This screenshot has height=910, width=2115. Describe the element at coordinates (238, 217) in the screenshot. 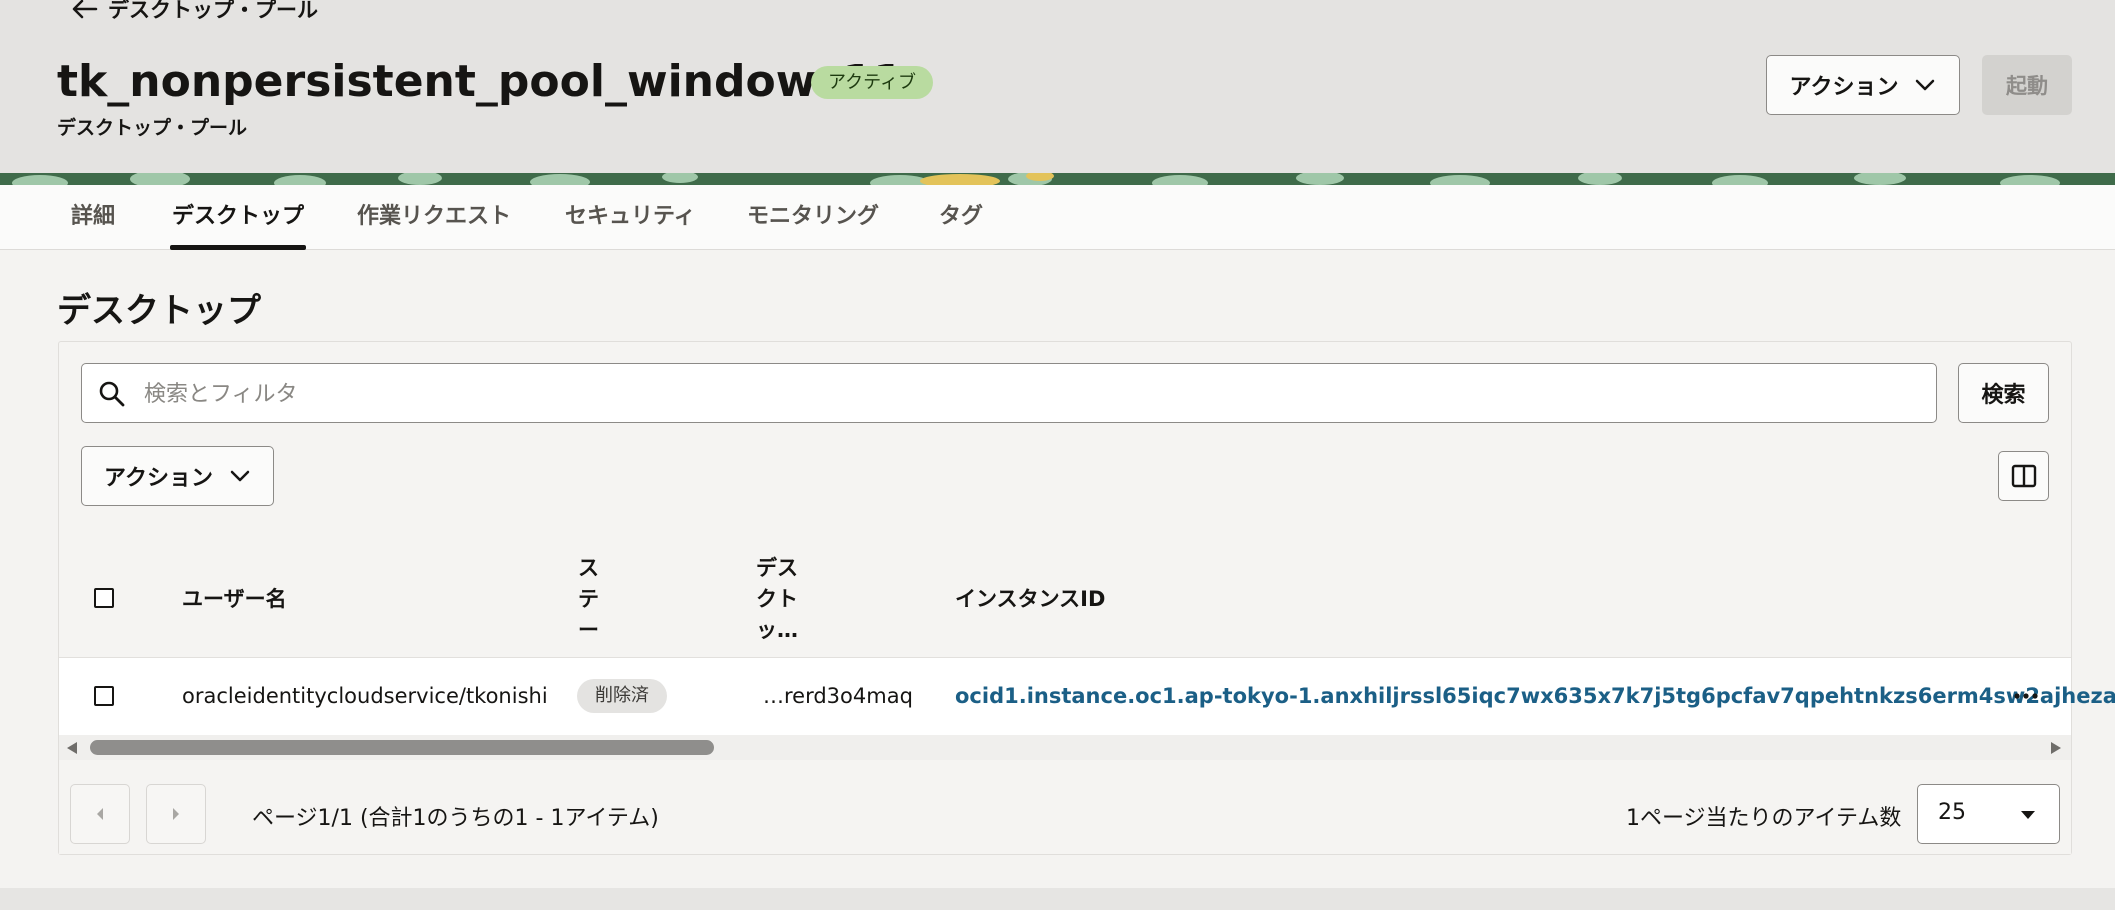

I see `tab-desktops: デスクトップ` at that location.